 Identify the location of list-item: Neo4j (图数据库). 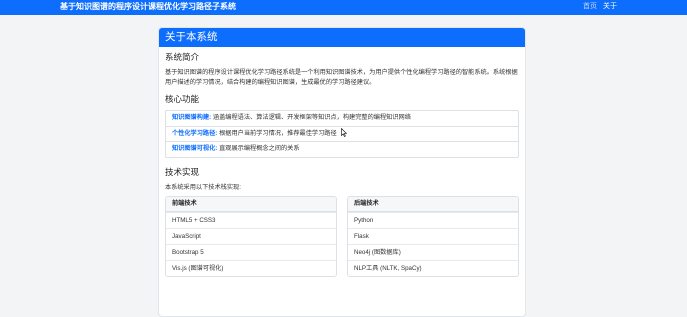
(433, 251).